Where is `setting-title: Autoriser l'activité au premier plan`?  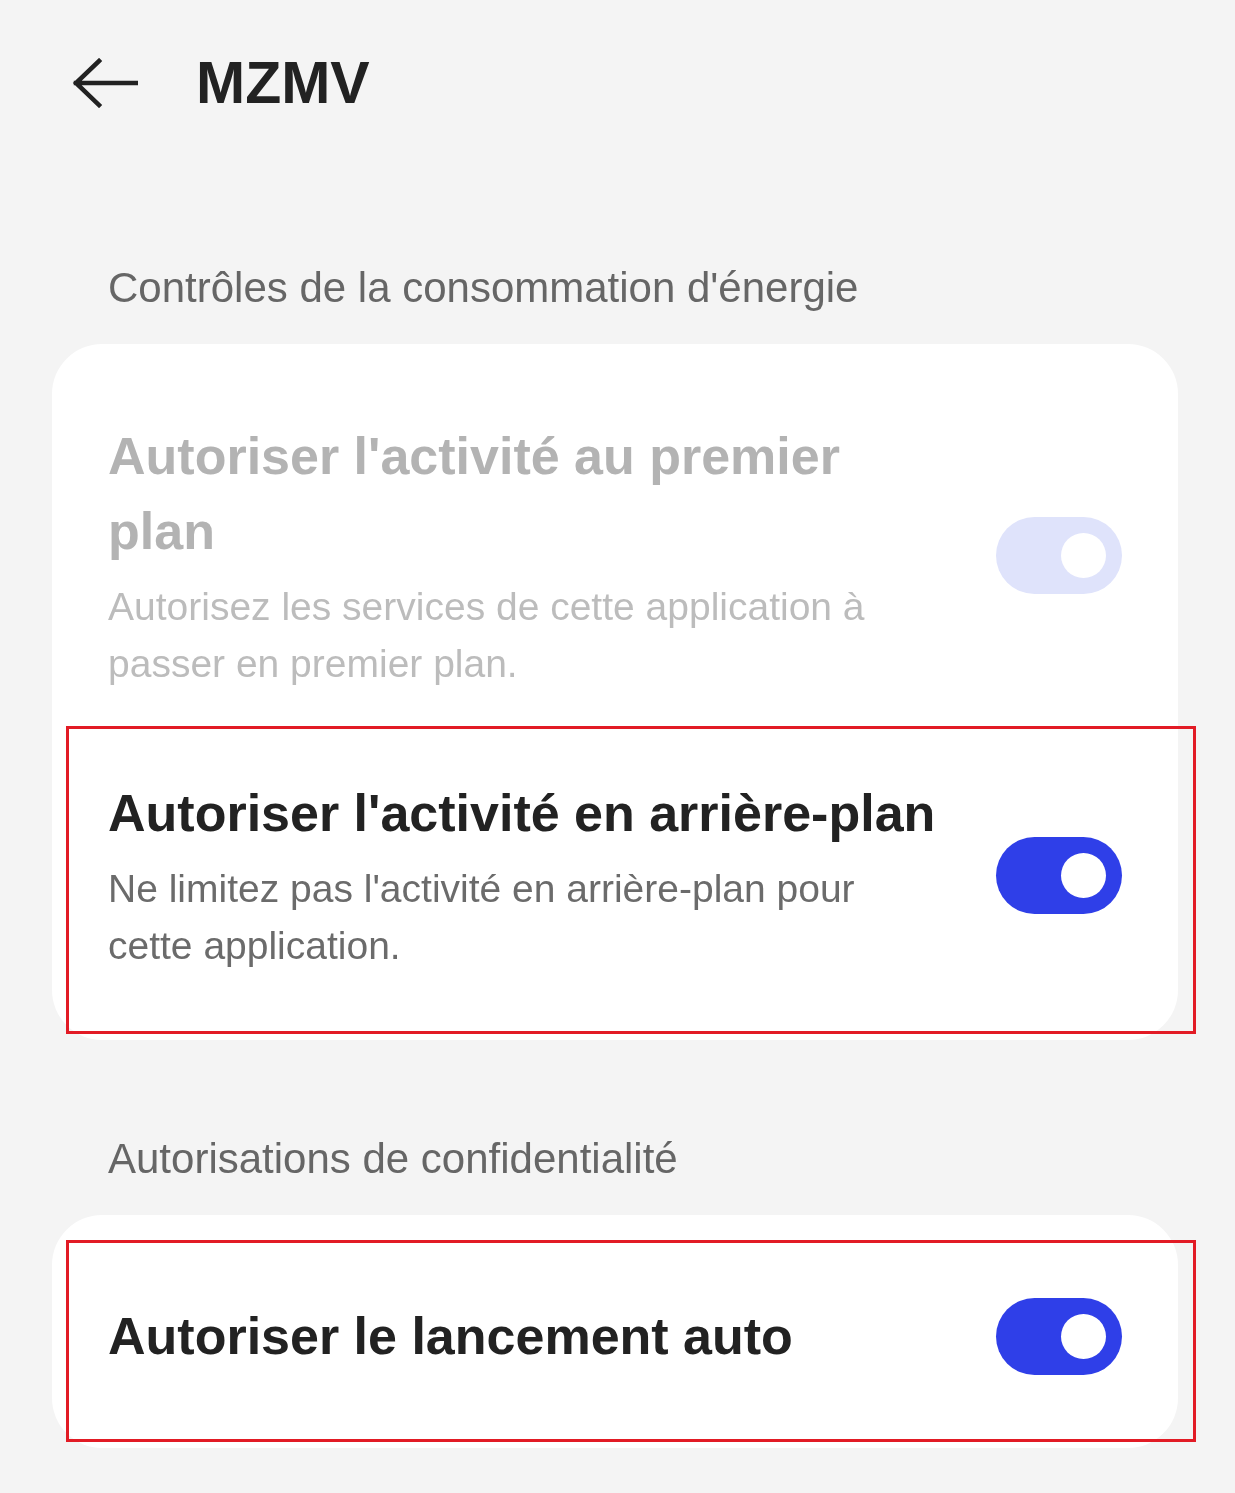 setting-title: Autoriser l'activité au premier plan is located at coordinates (474, 494).